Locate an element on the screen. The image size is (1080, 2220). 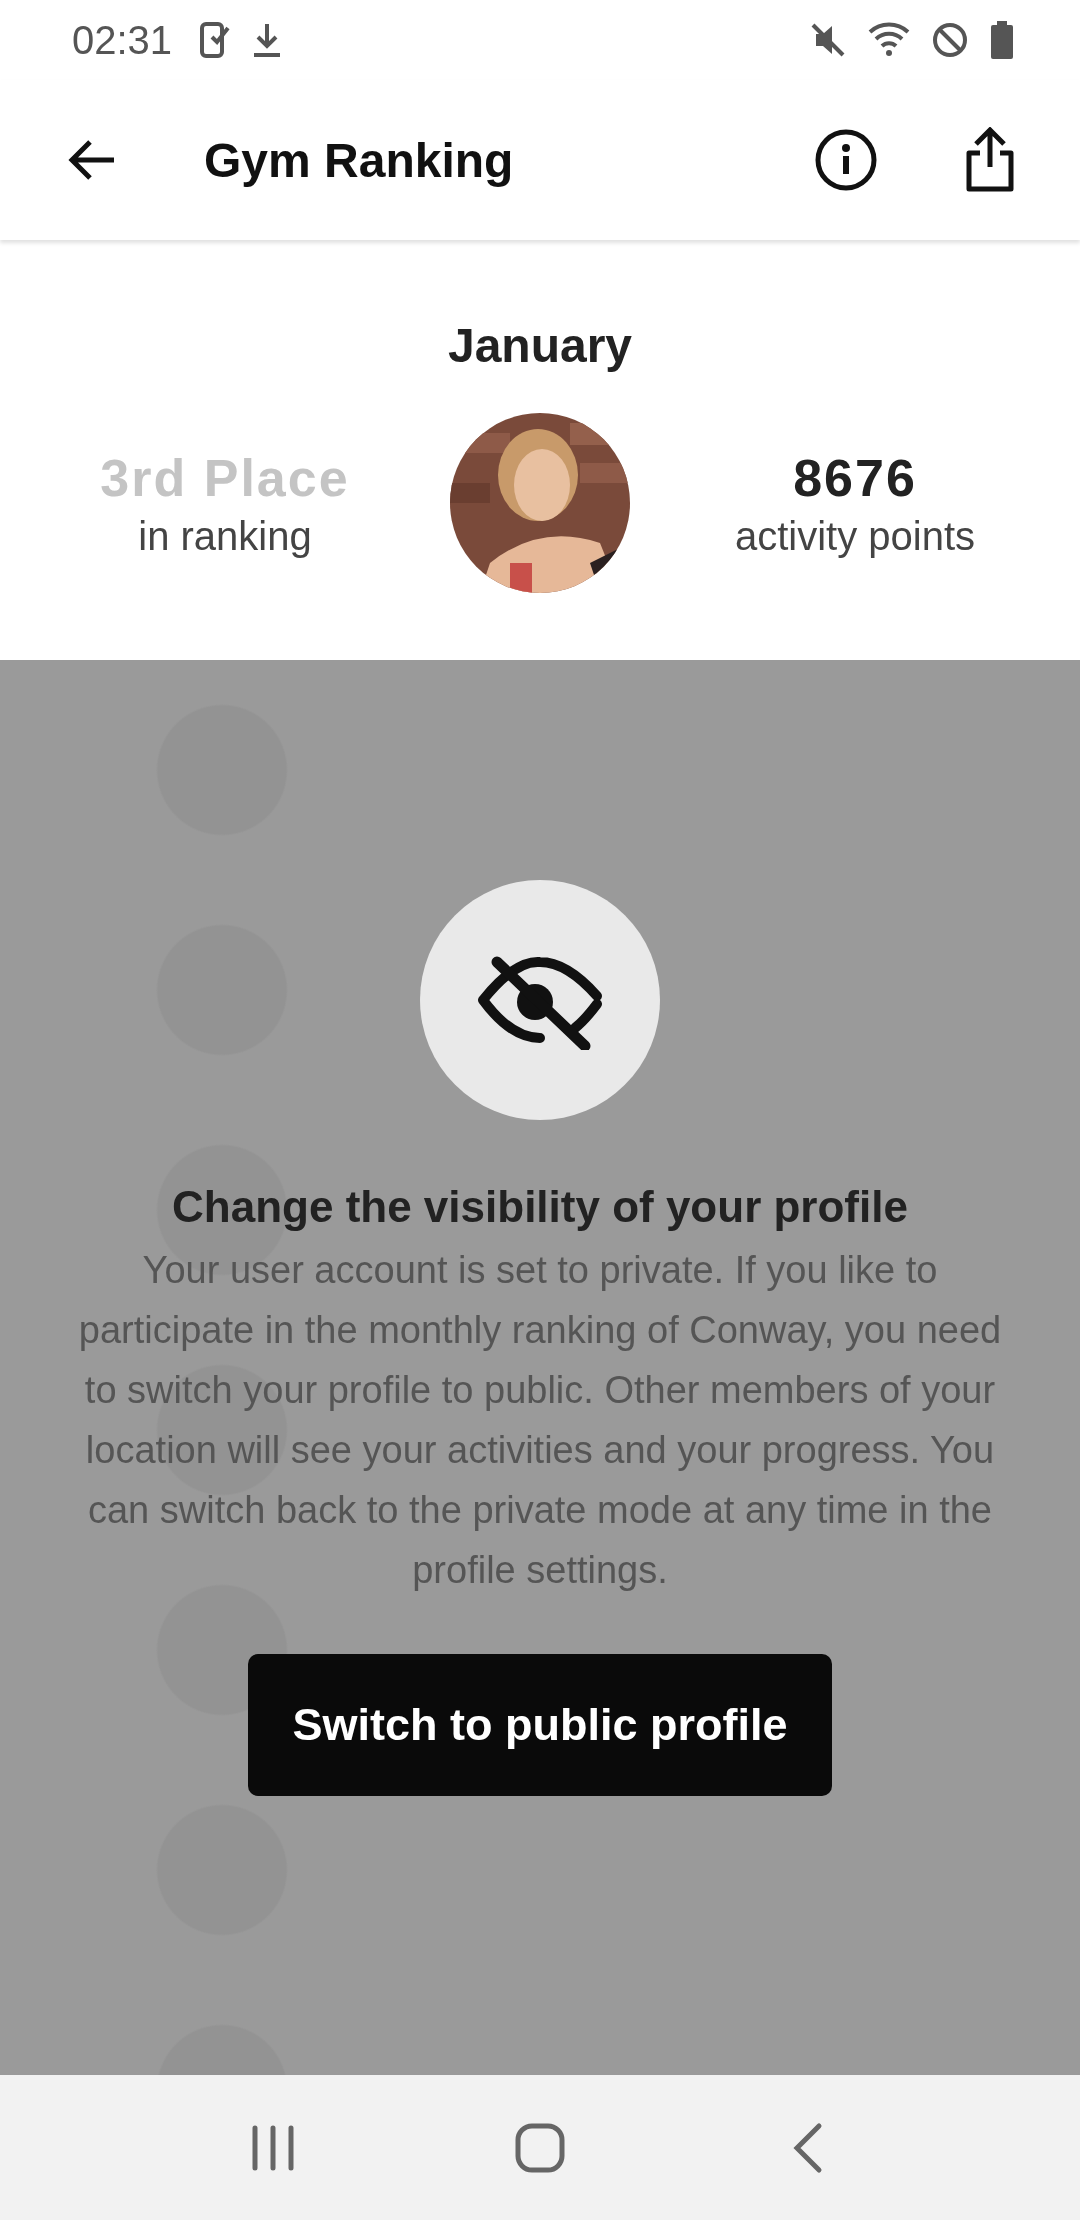
blocked-icon is located at coordinates (950, 40).